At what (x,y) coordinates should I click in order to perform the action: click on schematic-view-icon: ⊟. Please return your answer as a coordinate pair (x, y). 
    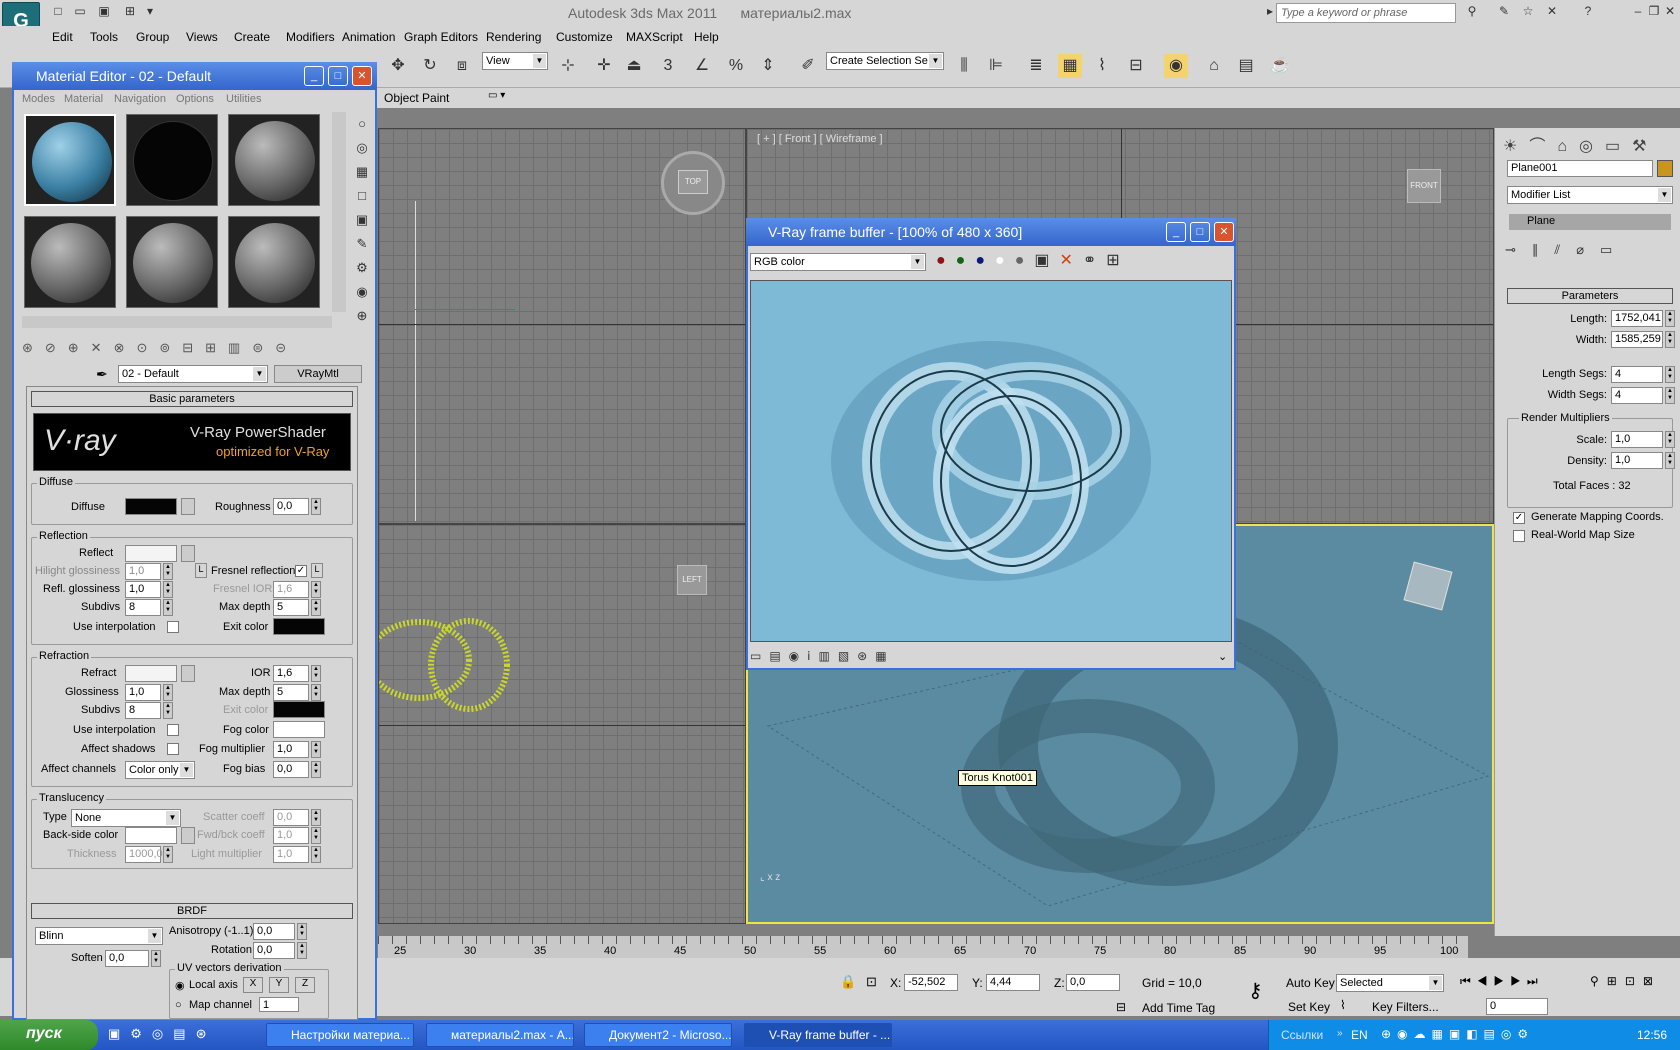
    Looking at the image, I should click on (1136, 66).